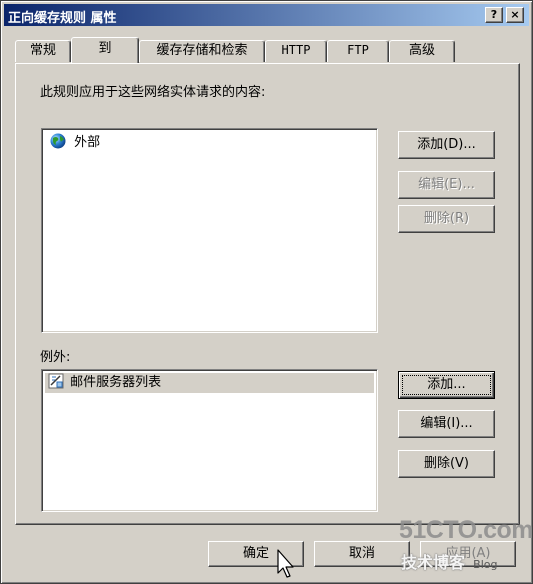  I want to click on tab-to: 到, so click(105, 50).